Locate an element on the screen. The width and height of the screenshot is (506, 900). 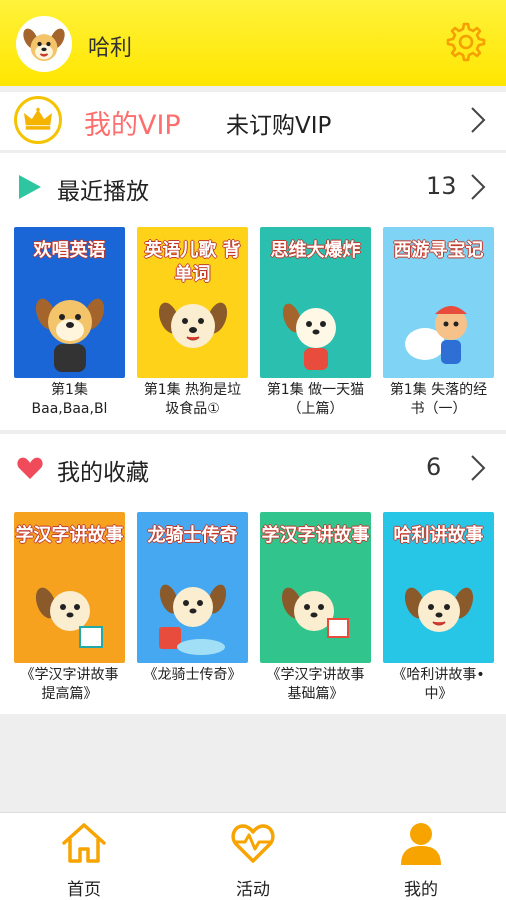
monkey-king-character-icon is located at coordinates (436, 335).